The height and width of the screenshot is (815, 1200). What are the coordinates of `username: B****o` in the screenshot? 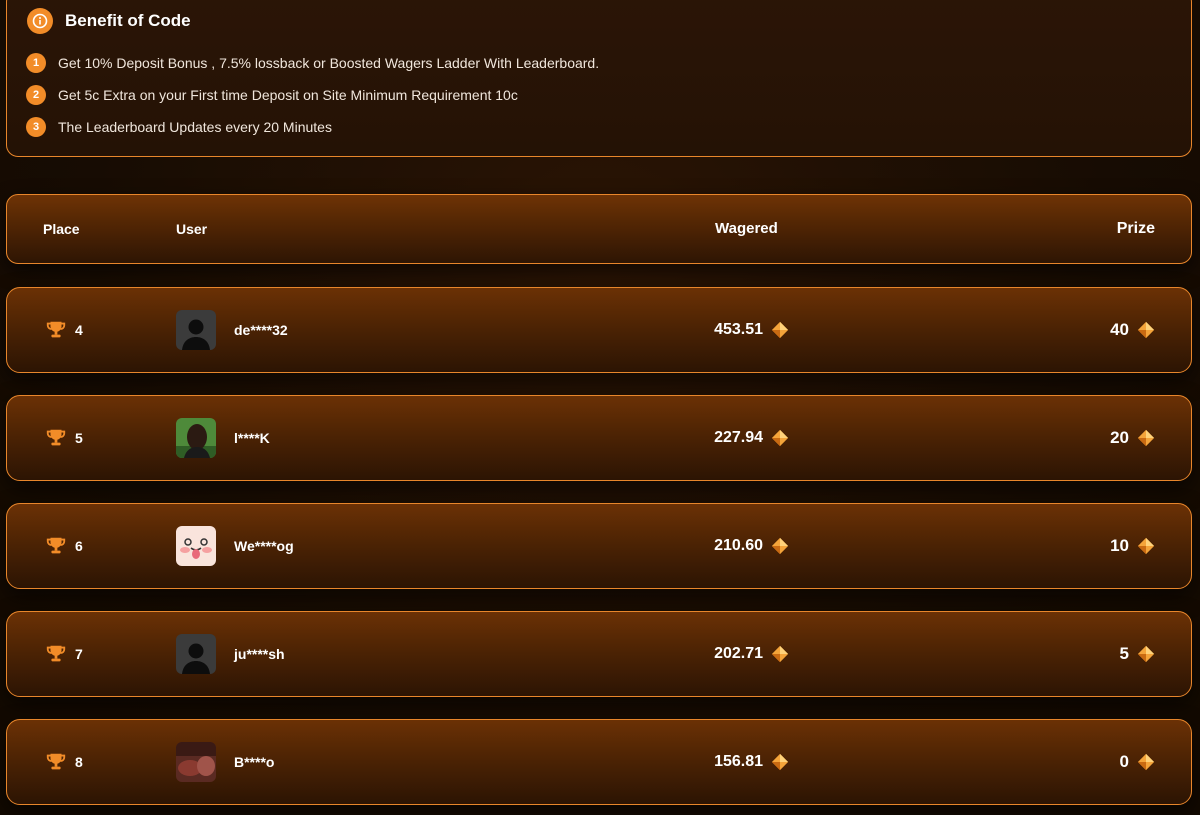 It's located at (254, 761).